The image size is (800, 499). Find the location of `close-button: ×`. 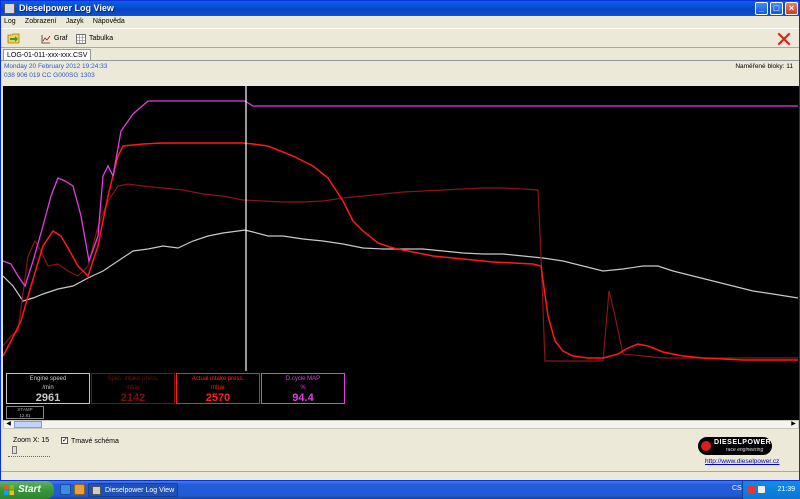

close-button: × is located at coordinates (791, 8).